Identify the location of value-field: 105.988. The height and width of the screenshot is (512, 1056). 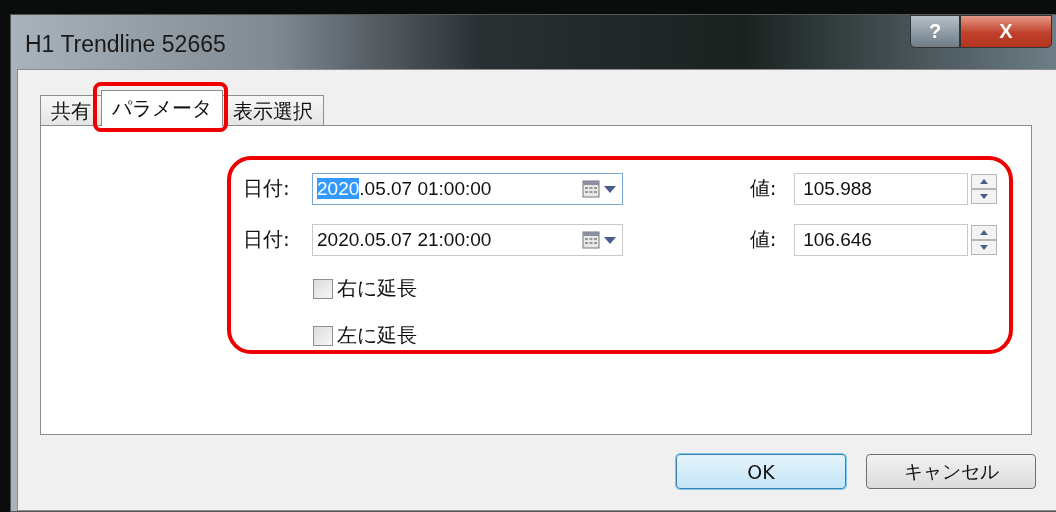
(881, 188).